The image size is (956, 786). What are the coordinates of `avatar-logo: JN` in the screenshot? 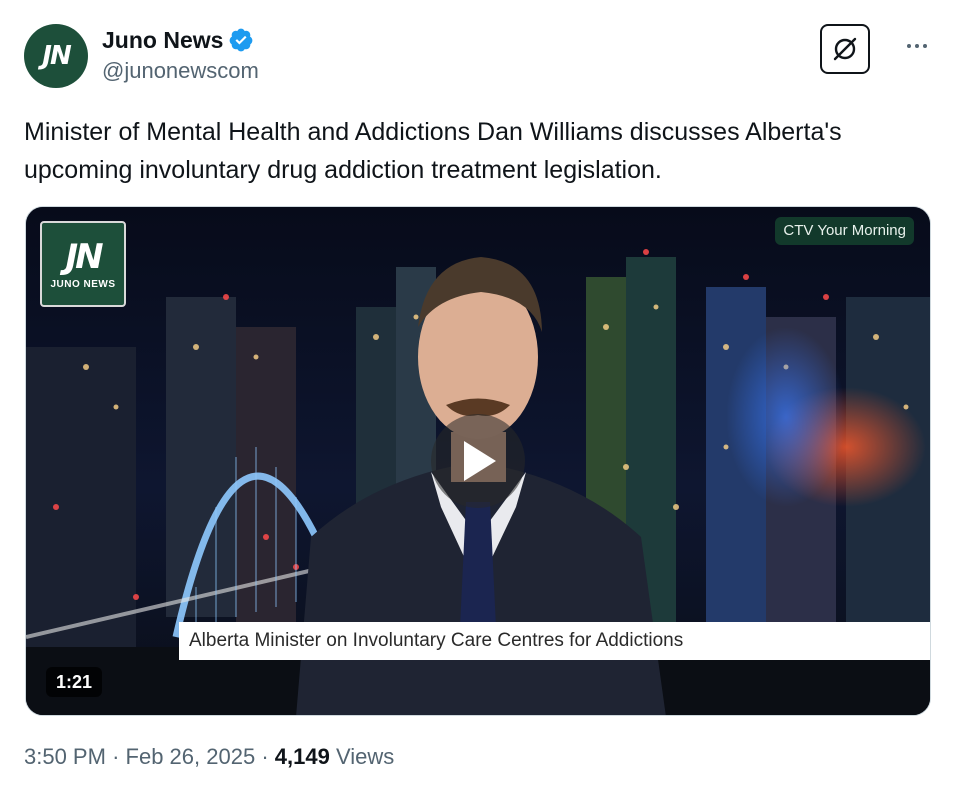 It's located at (56, 56).